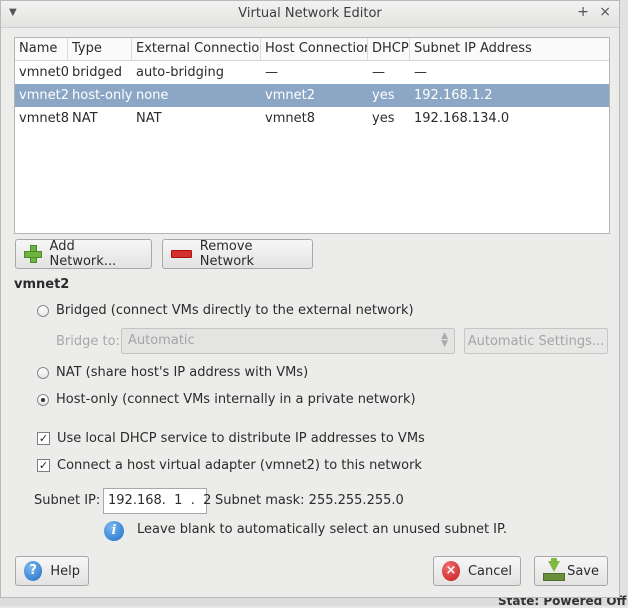 The width and height of the screenshot is (628, 608). Describe the element at coordinates (196, 49) in the screenshot. I see `column-header-external-connection: External Connection` at that location.